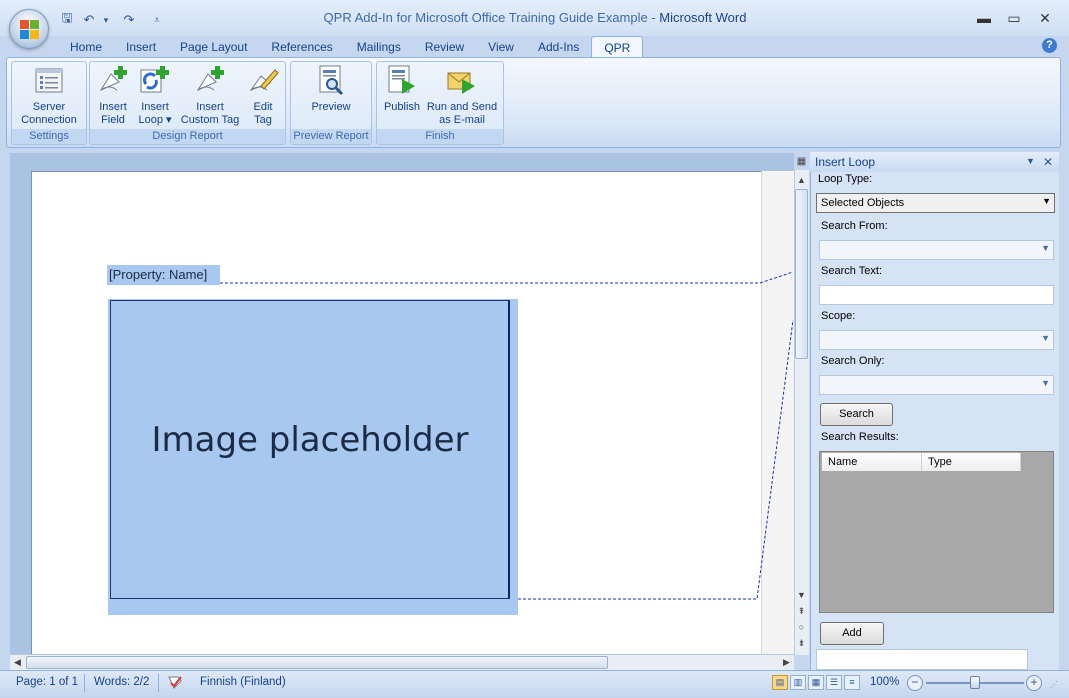  Describe the element at coordinates (851, 271) in the screenshot. I see `search-text-label: Search Text:` at that location.